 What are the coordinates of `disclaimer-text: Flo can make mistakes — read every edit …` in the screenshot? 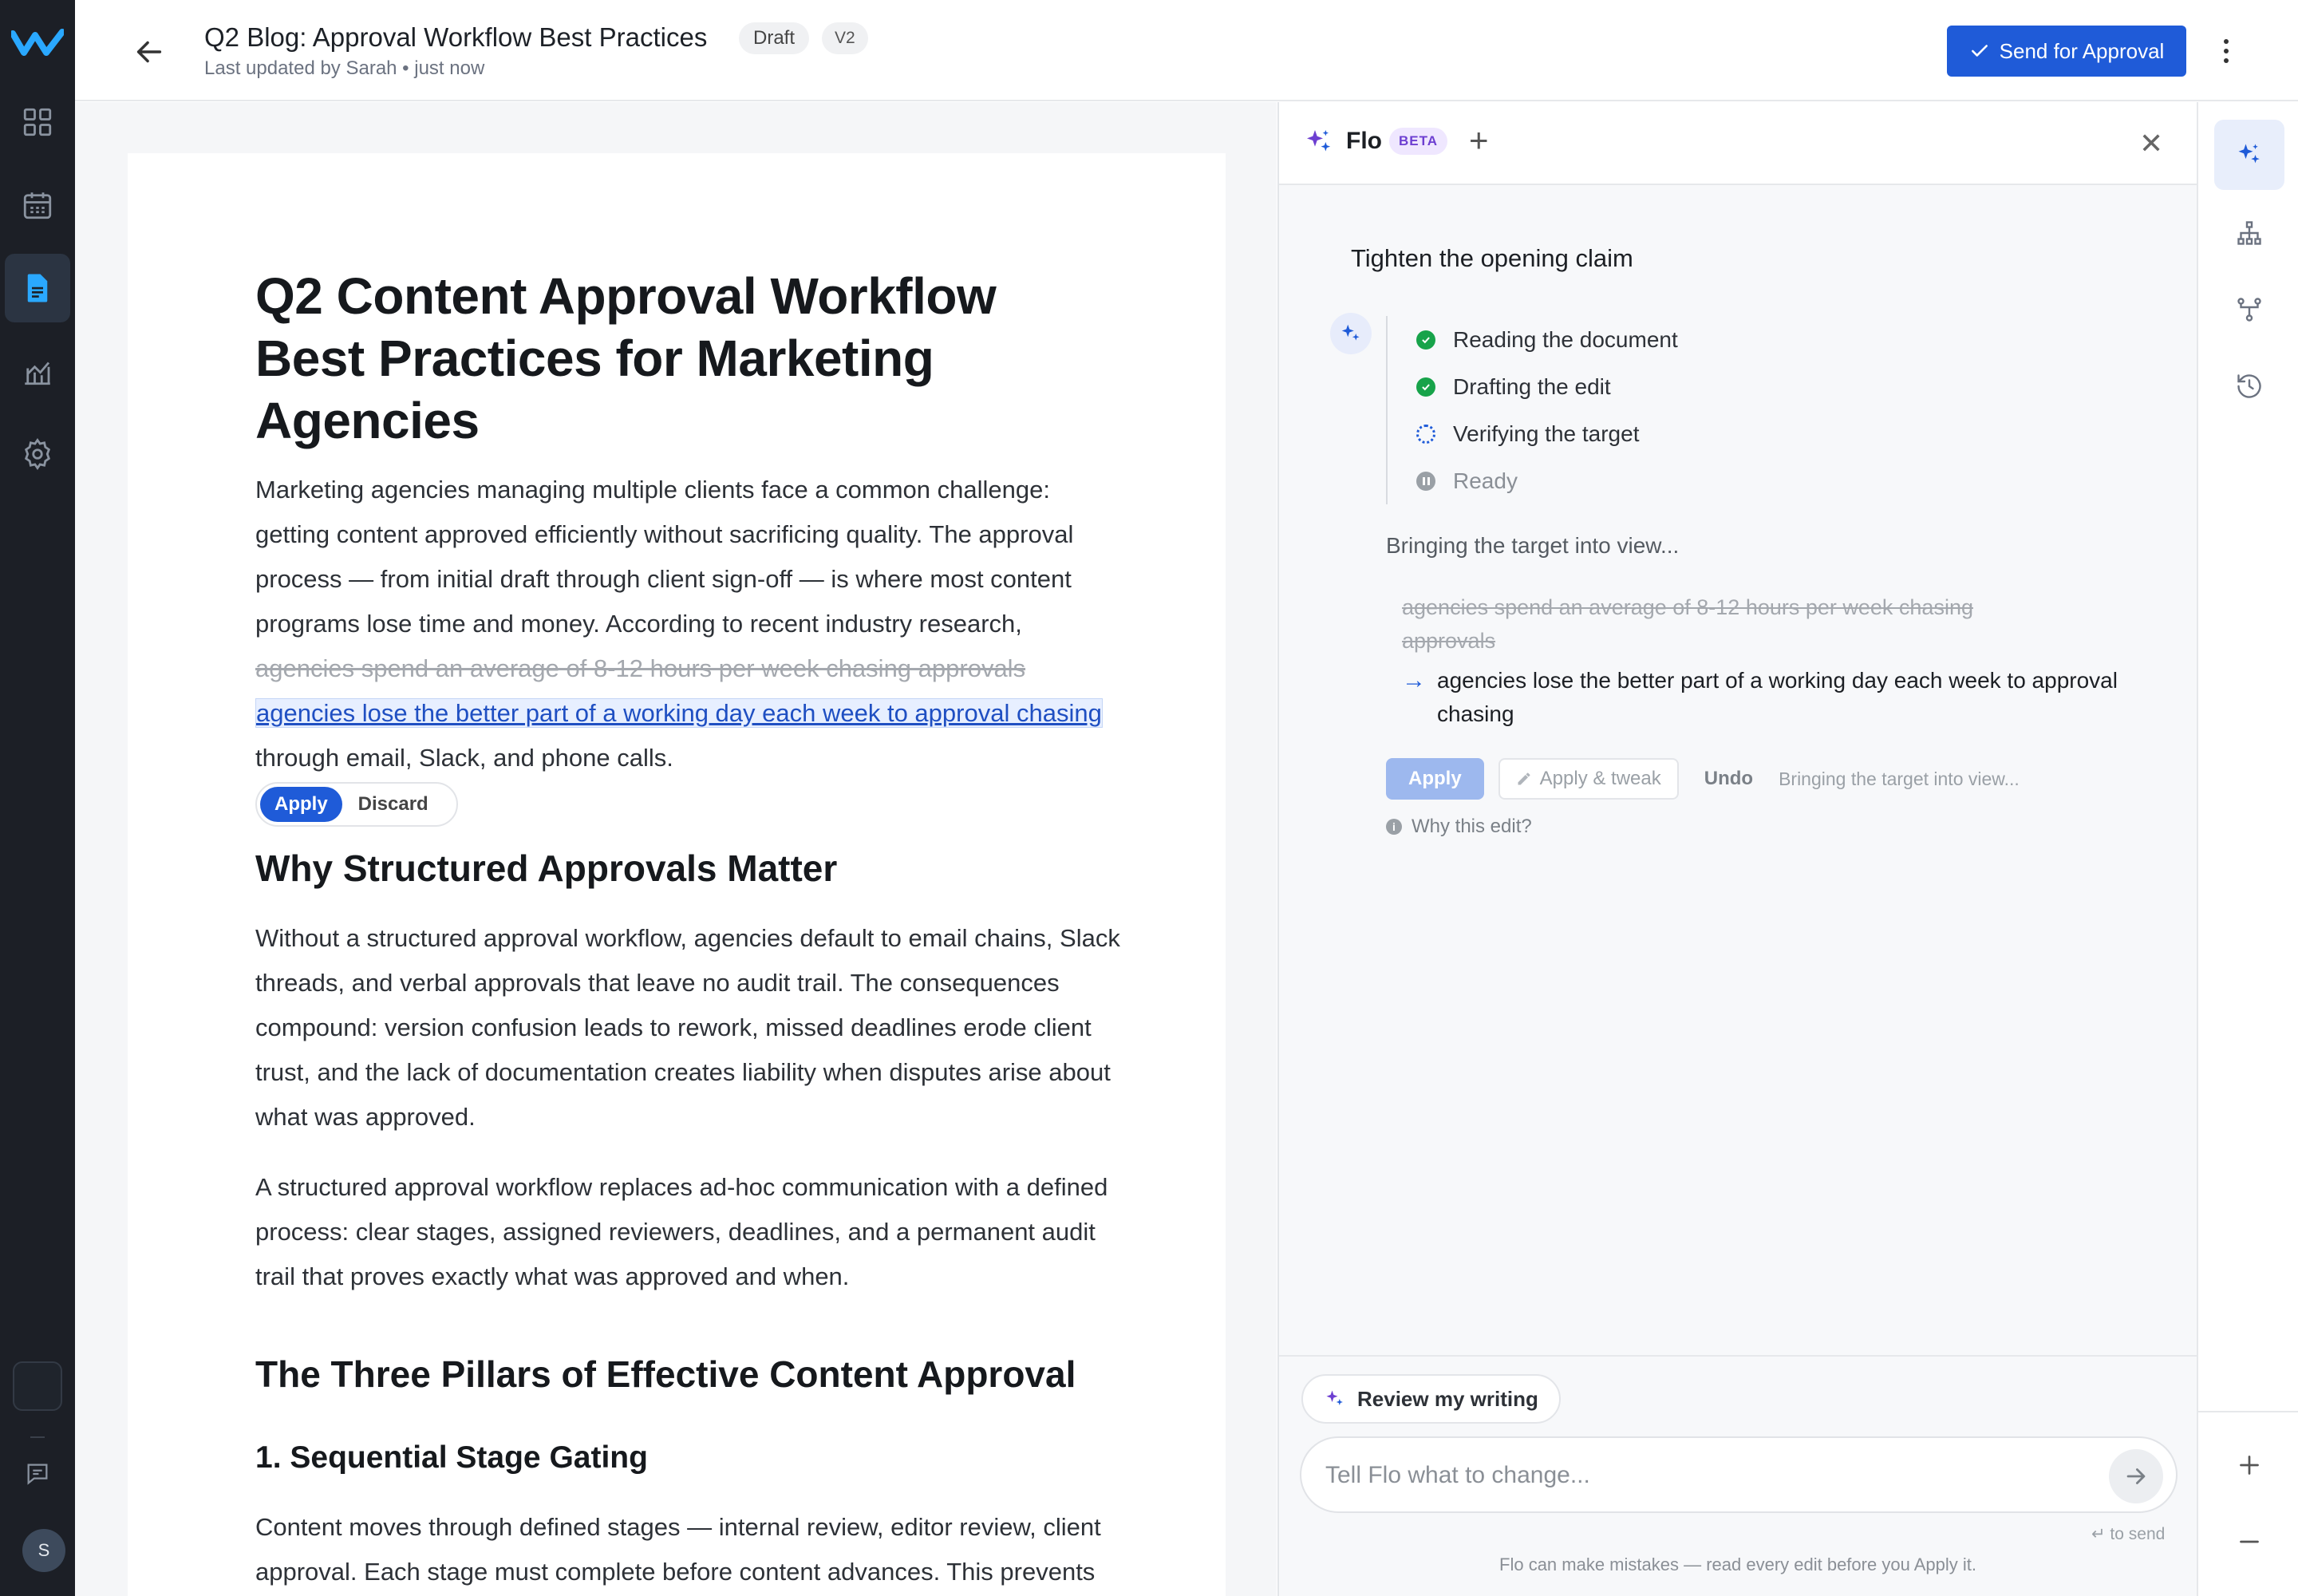 It's located at (1738, 1564).